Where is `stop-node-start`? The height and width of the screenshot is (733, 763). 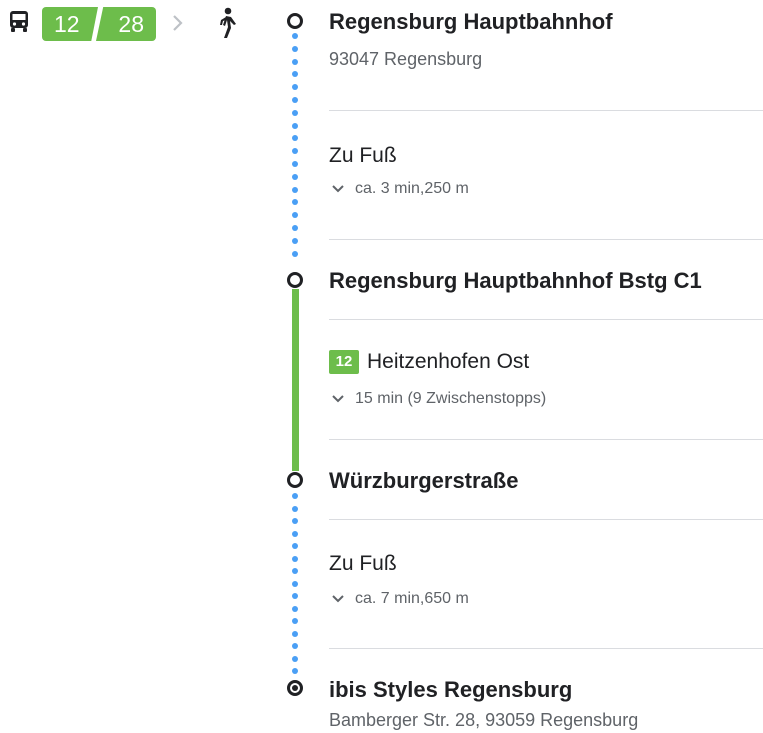
stop-node-start is located at coordinates (295, 21).